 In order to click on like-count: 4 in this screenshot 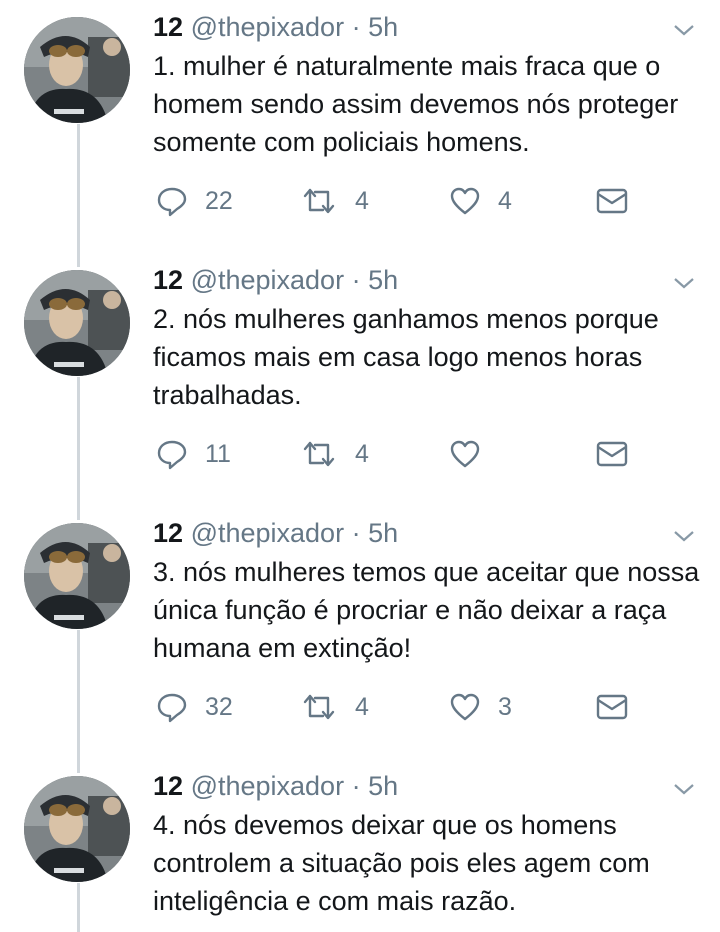, I will do `click(505, 200)`.